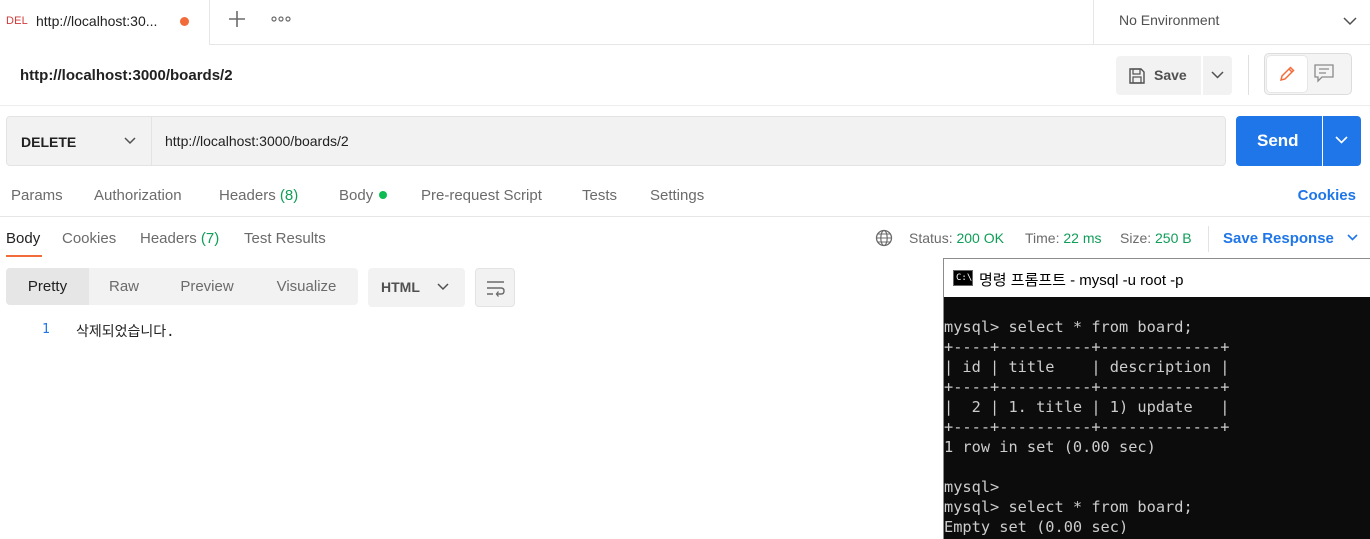  Describe the element at coordinates (89, 238) in the screenshot. I see `response-tab-cookies: Cookies` at that location.